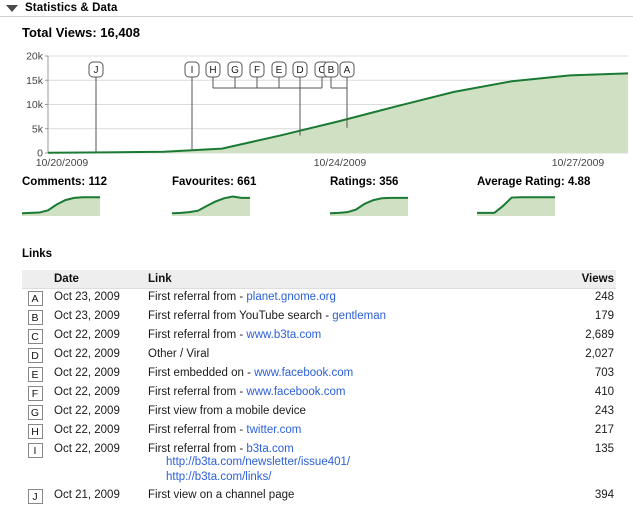  What do you see at coordinates (331, 70) in the screenshot?
I see `chart-marker-b: B` at bounding box center [331, 70].